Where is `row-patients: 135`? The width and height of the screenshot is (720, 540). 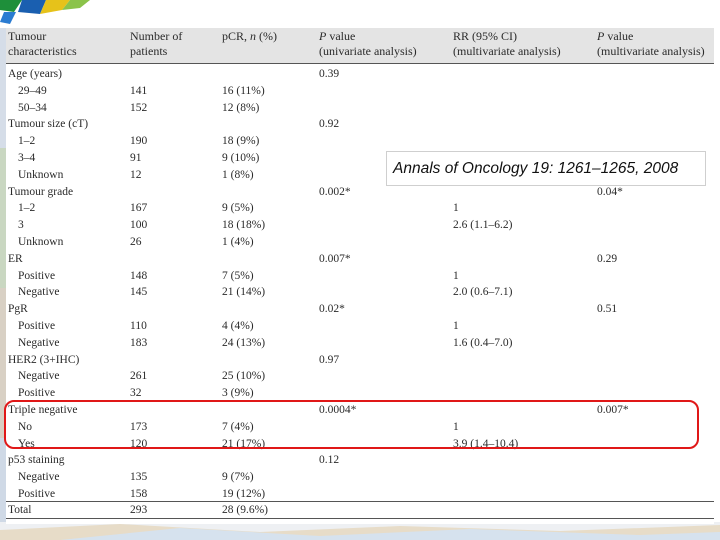 row-patients: 135 is located at coordinates (139, 477).